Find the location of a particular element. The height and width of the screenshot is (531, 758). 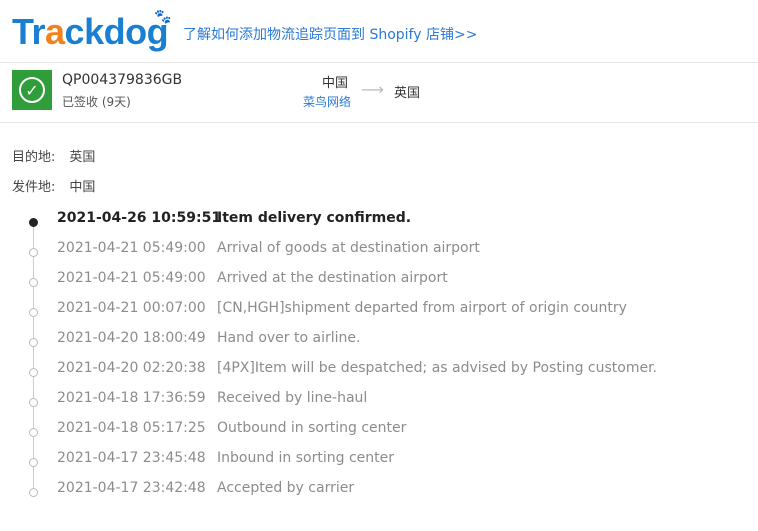

carrier-link: 菜鸟网络 is located at coordinates (327, 101).